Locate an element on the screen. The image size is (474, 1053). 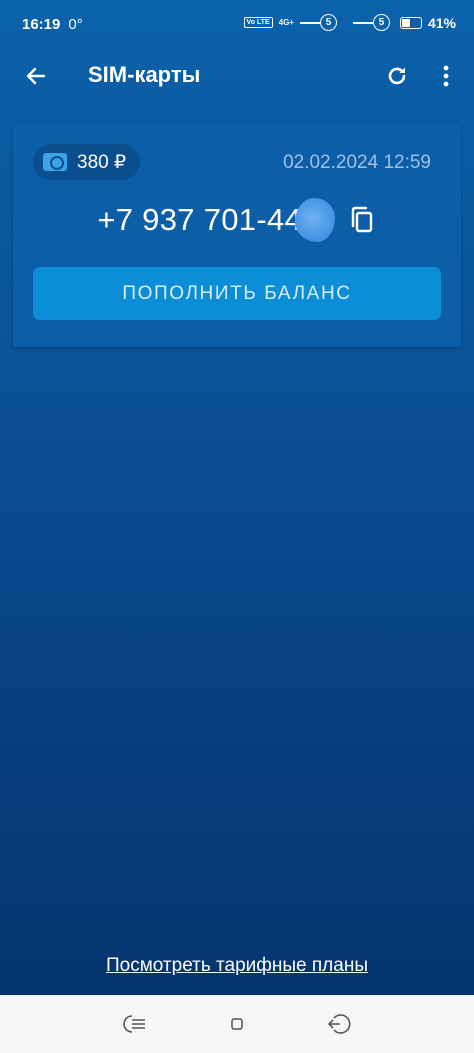
redaction-mark is located at coordinates (314, 220).